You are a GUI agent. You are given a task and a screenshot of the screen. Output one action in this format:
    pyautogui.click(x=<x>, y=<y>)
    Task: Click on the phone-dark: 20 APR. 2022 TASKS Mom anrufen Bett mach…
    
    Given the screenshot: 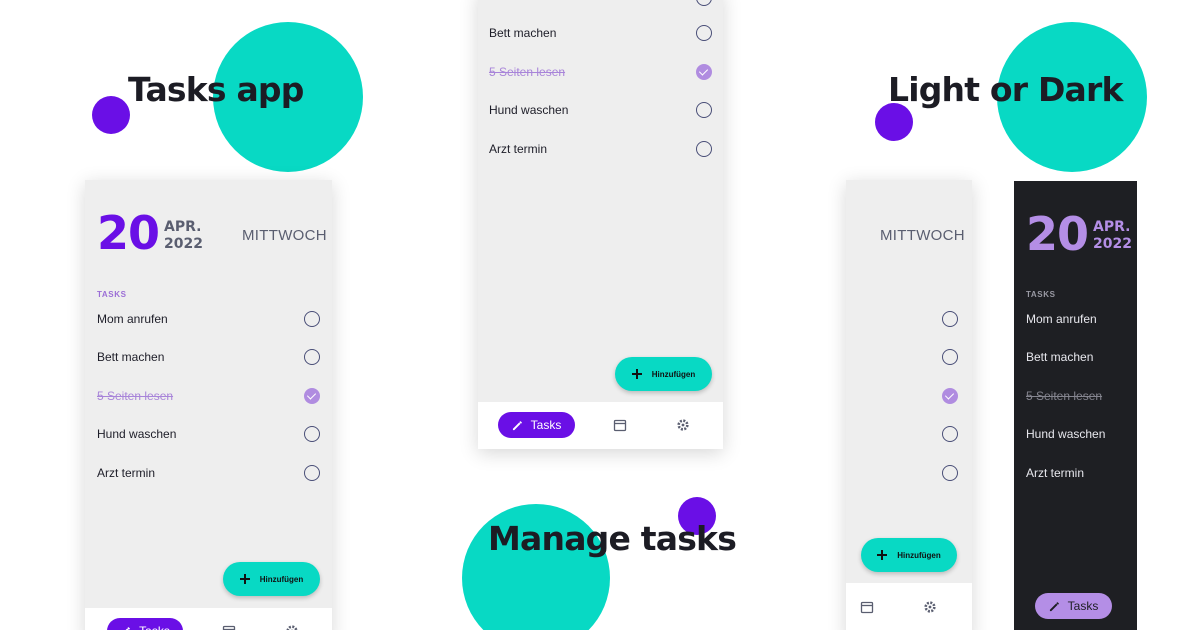 What is the action you would take?
    pyautogui.click(x=1075, y=405)
    